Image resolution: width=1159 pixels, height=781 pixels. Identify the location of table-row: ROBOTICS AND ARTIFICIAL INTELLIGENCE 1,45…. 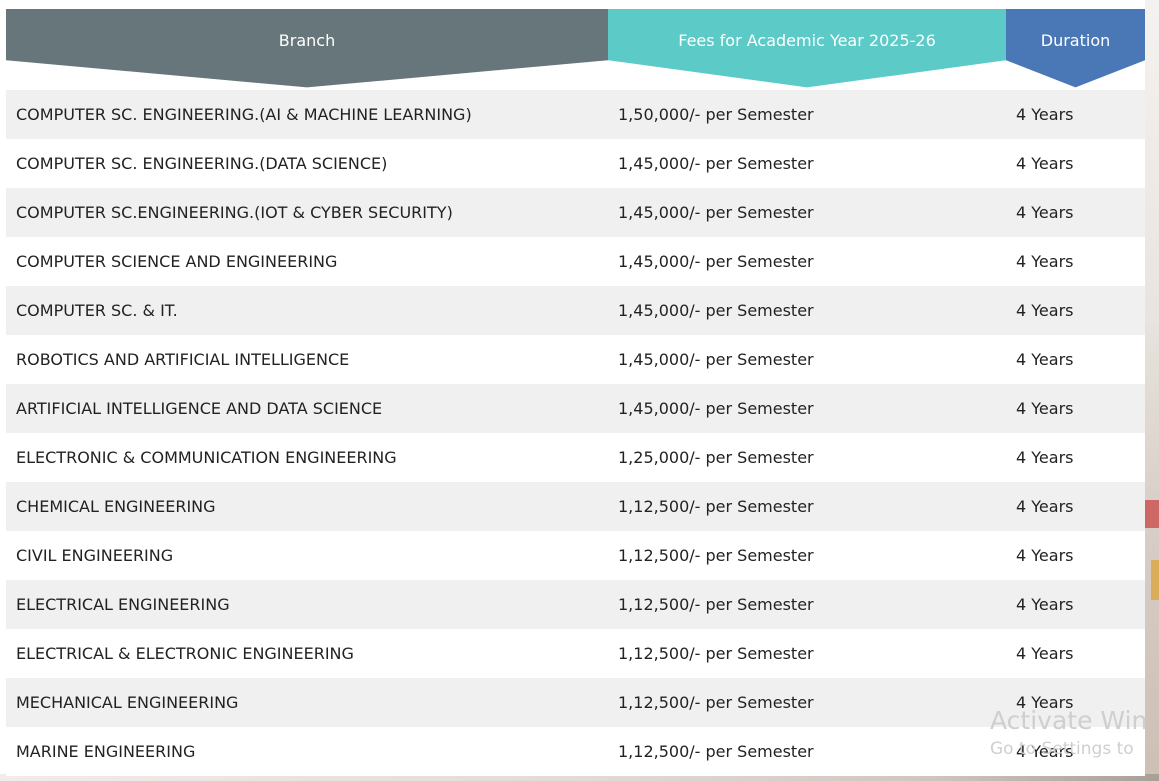
(575, 359).